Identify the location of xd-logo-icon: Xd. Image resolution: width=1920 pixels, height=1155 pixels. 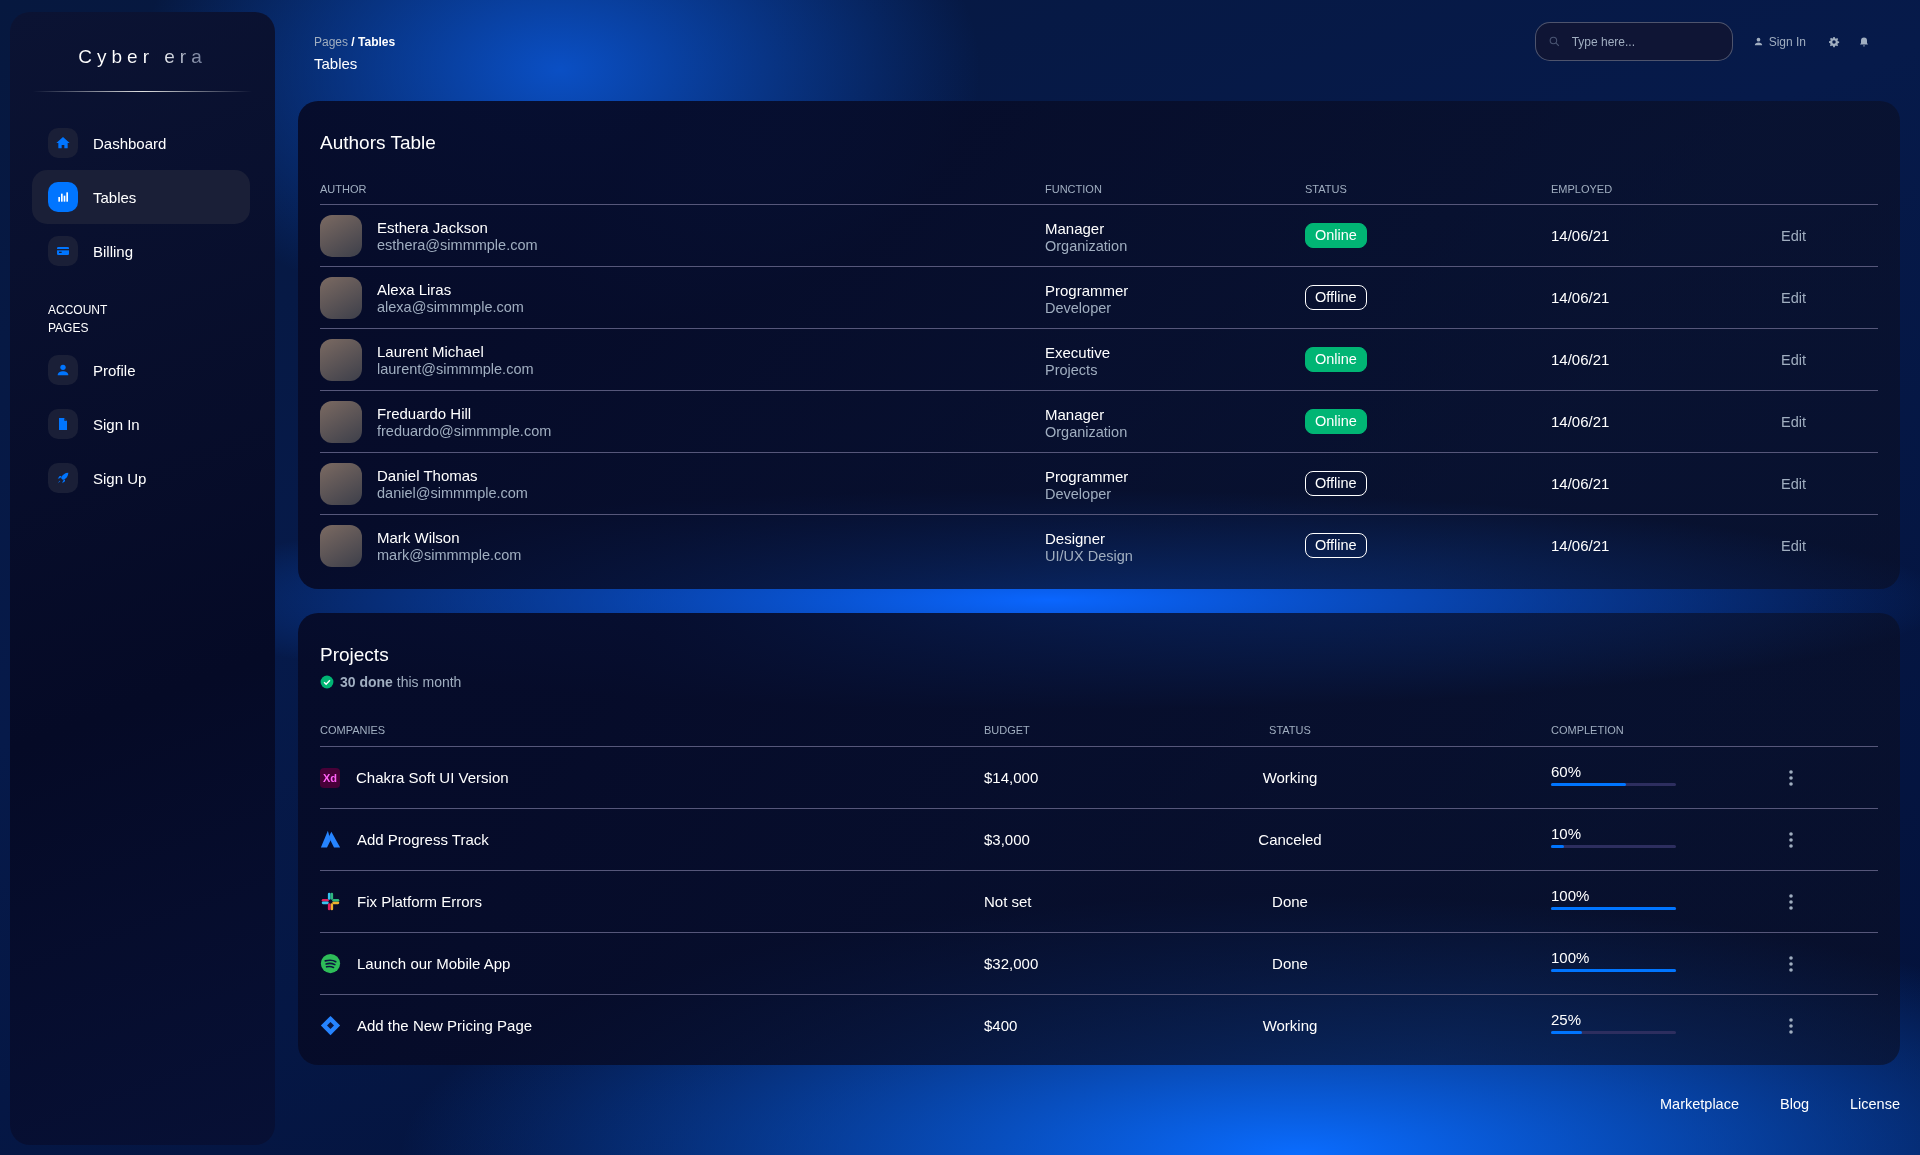
(330, 777).